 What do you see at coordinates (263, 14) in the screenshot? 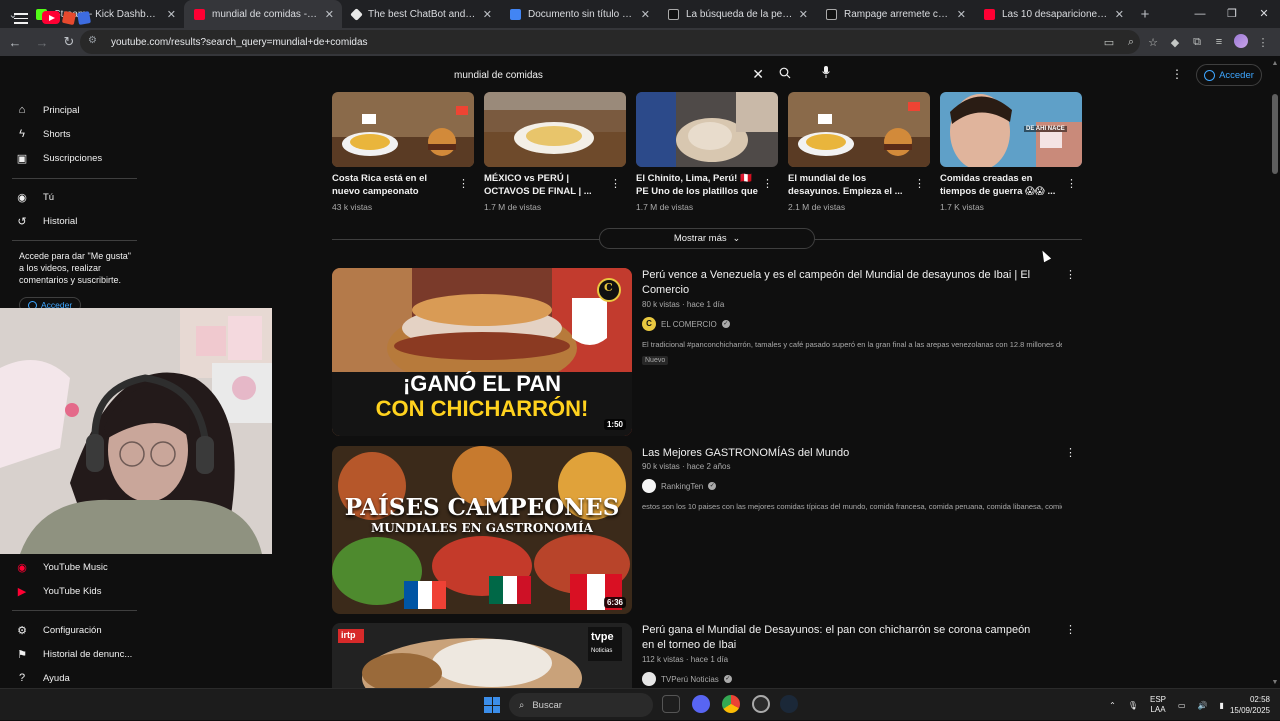
I see `tab-youtube: mundial de comidas - YouTube ✕` at bounding box center [263, 14].